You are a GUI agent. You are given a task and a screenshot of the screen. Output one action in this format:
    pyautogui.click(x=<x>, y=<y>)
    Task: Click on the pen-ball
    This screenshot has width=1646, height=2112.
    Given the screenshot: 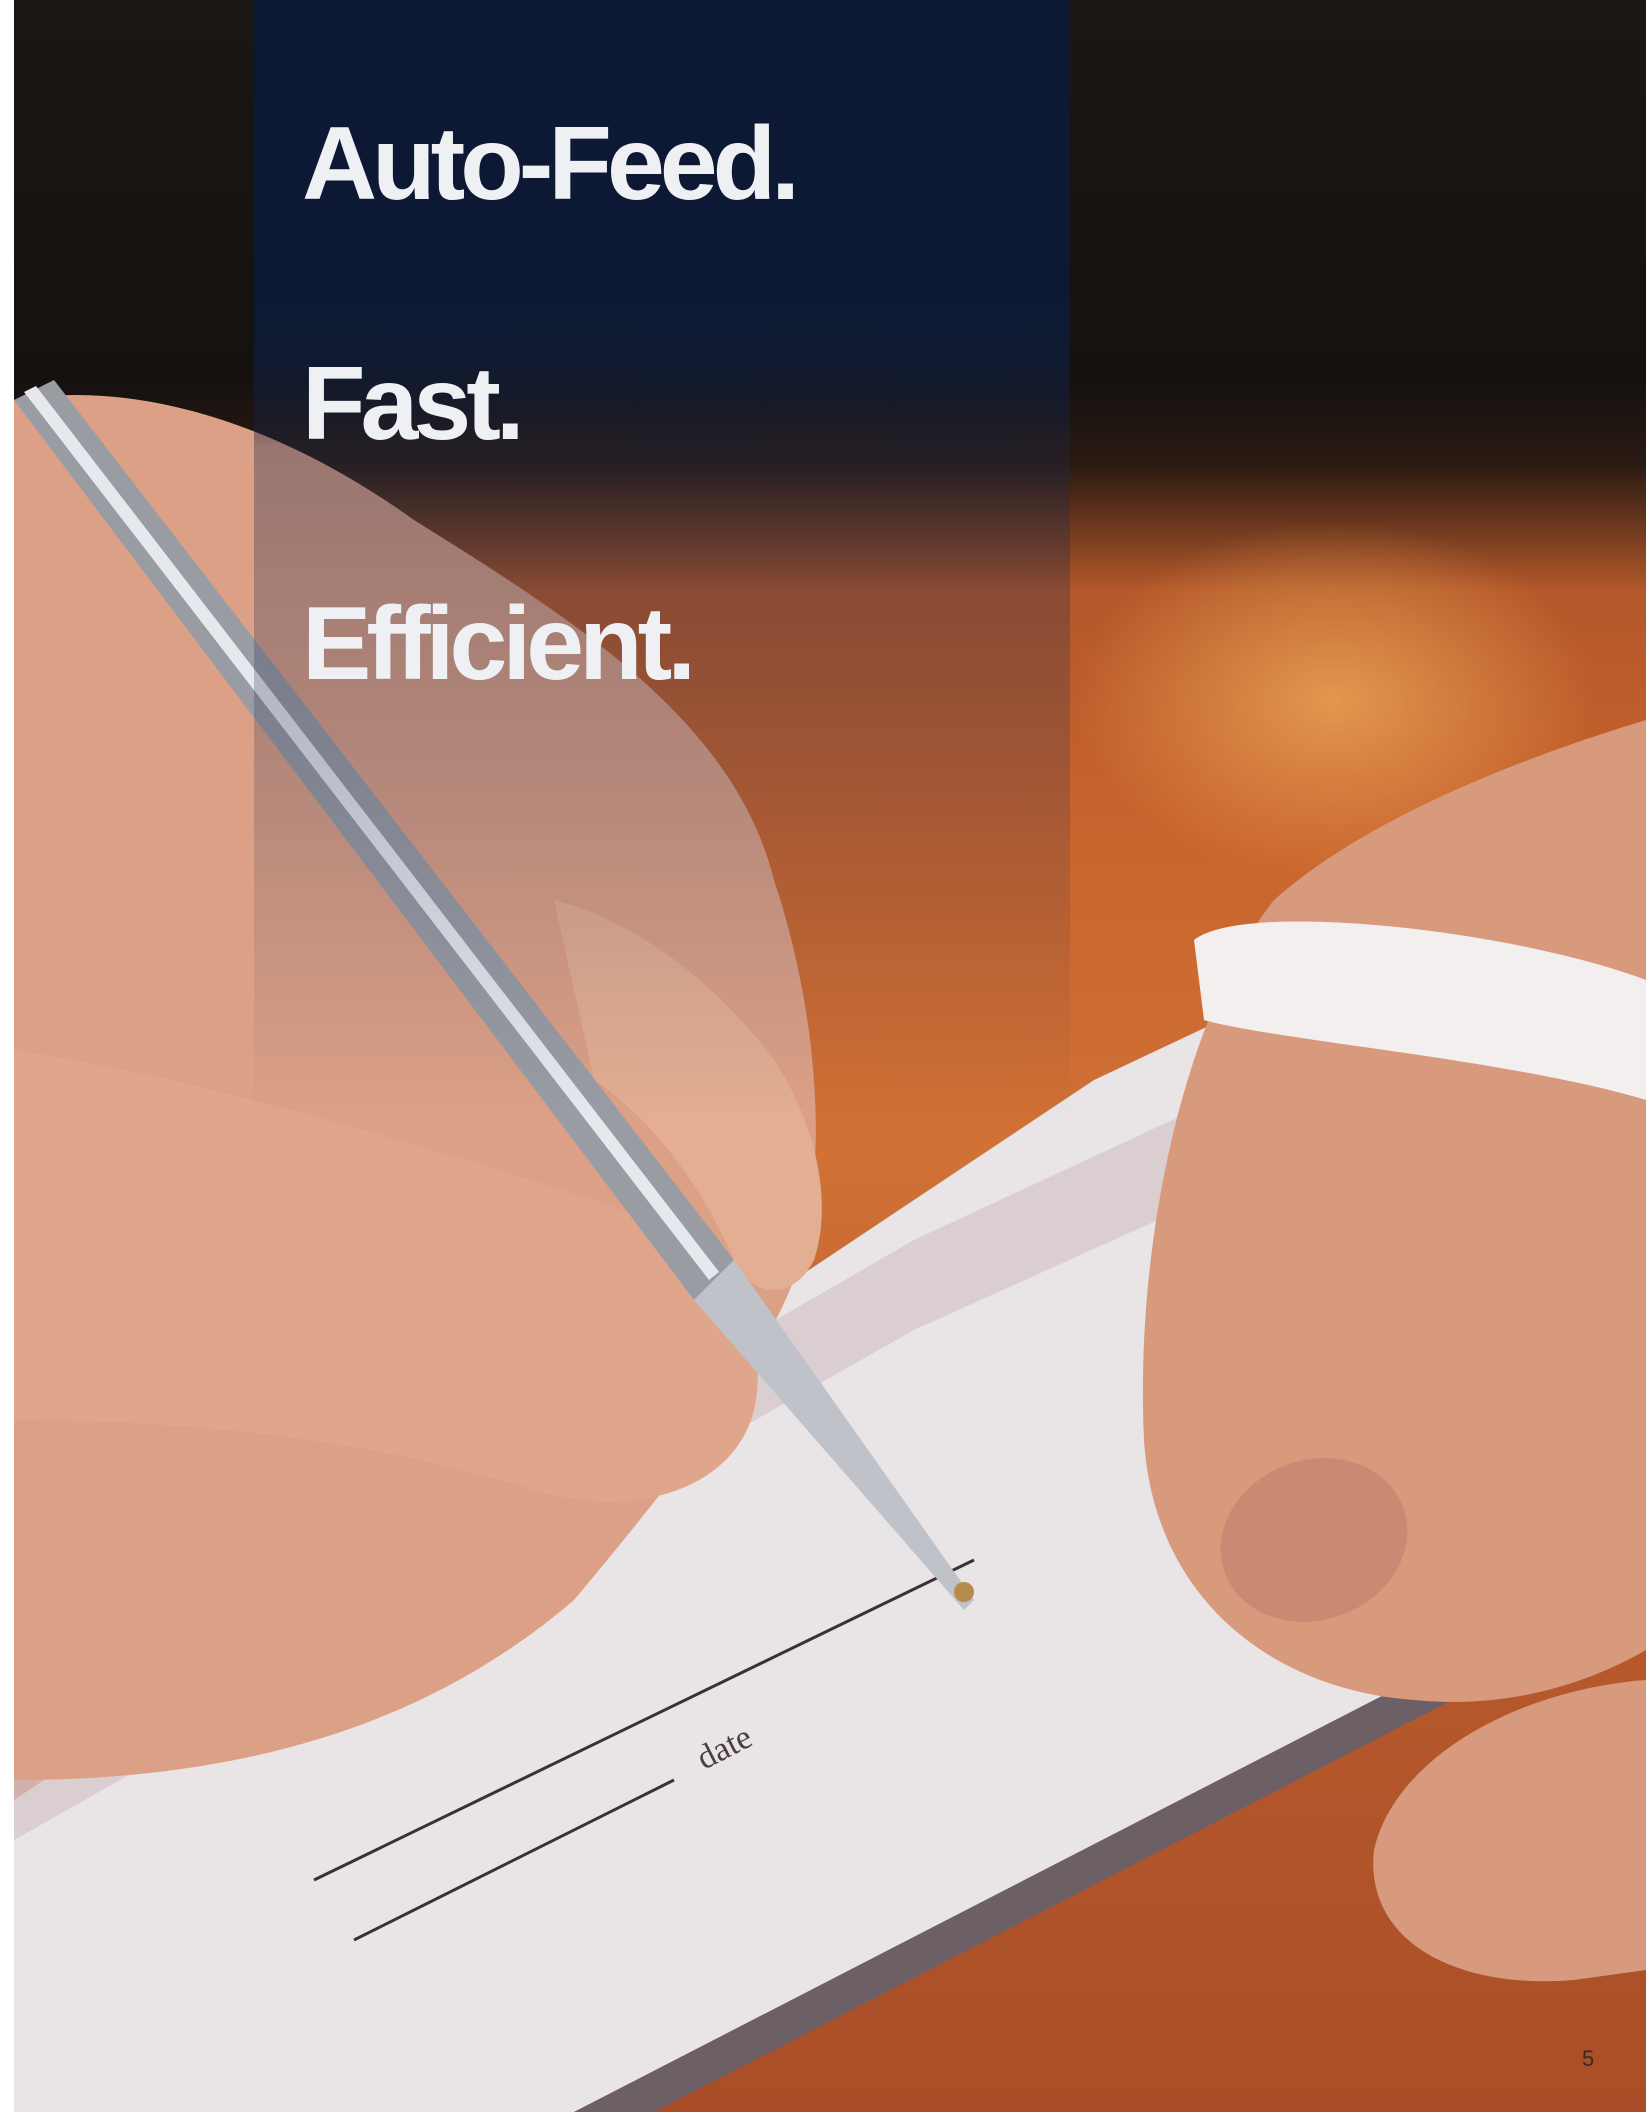 What is the action you would take?
    pyautogui.click(x=964, y=1592)
    